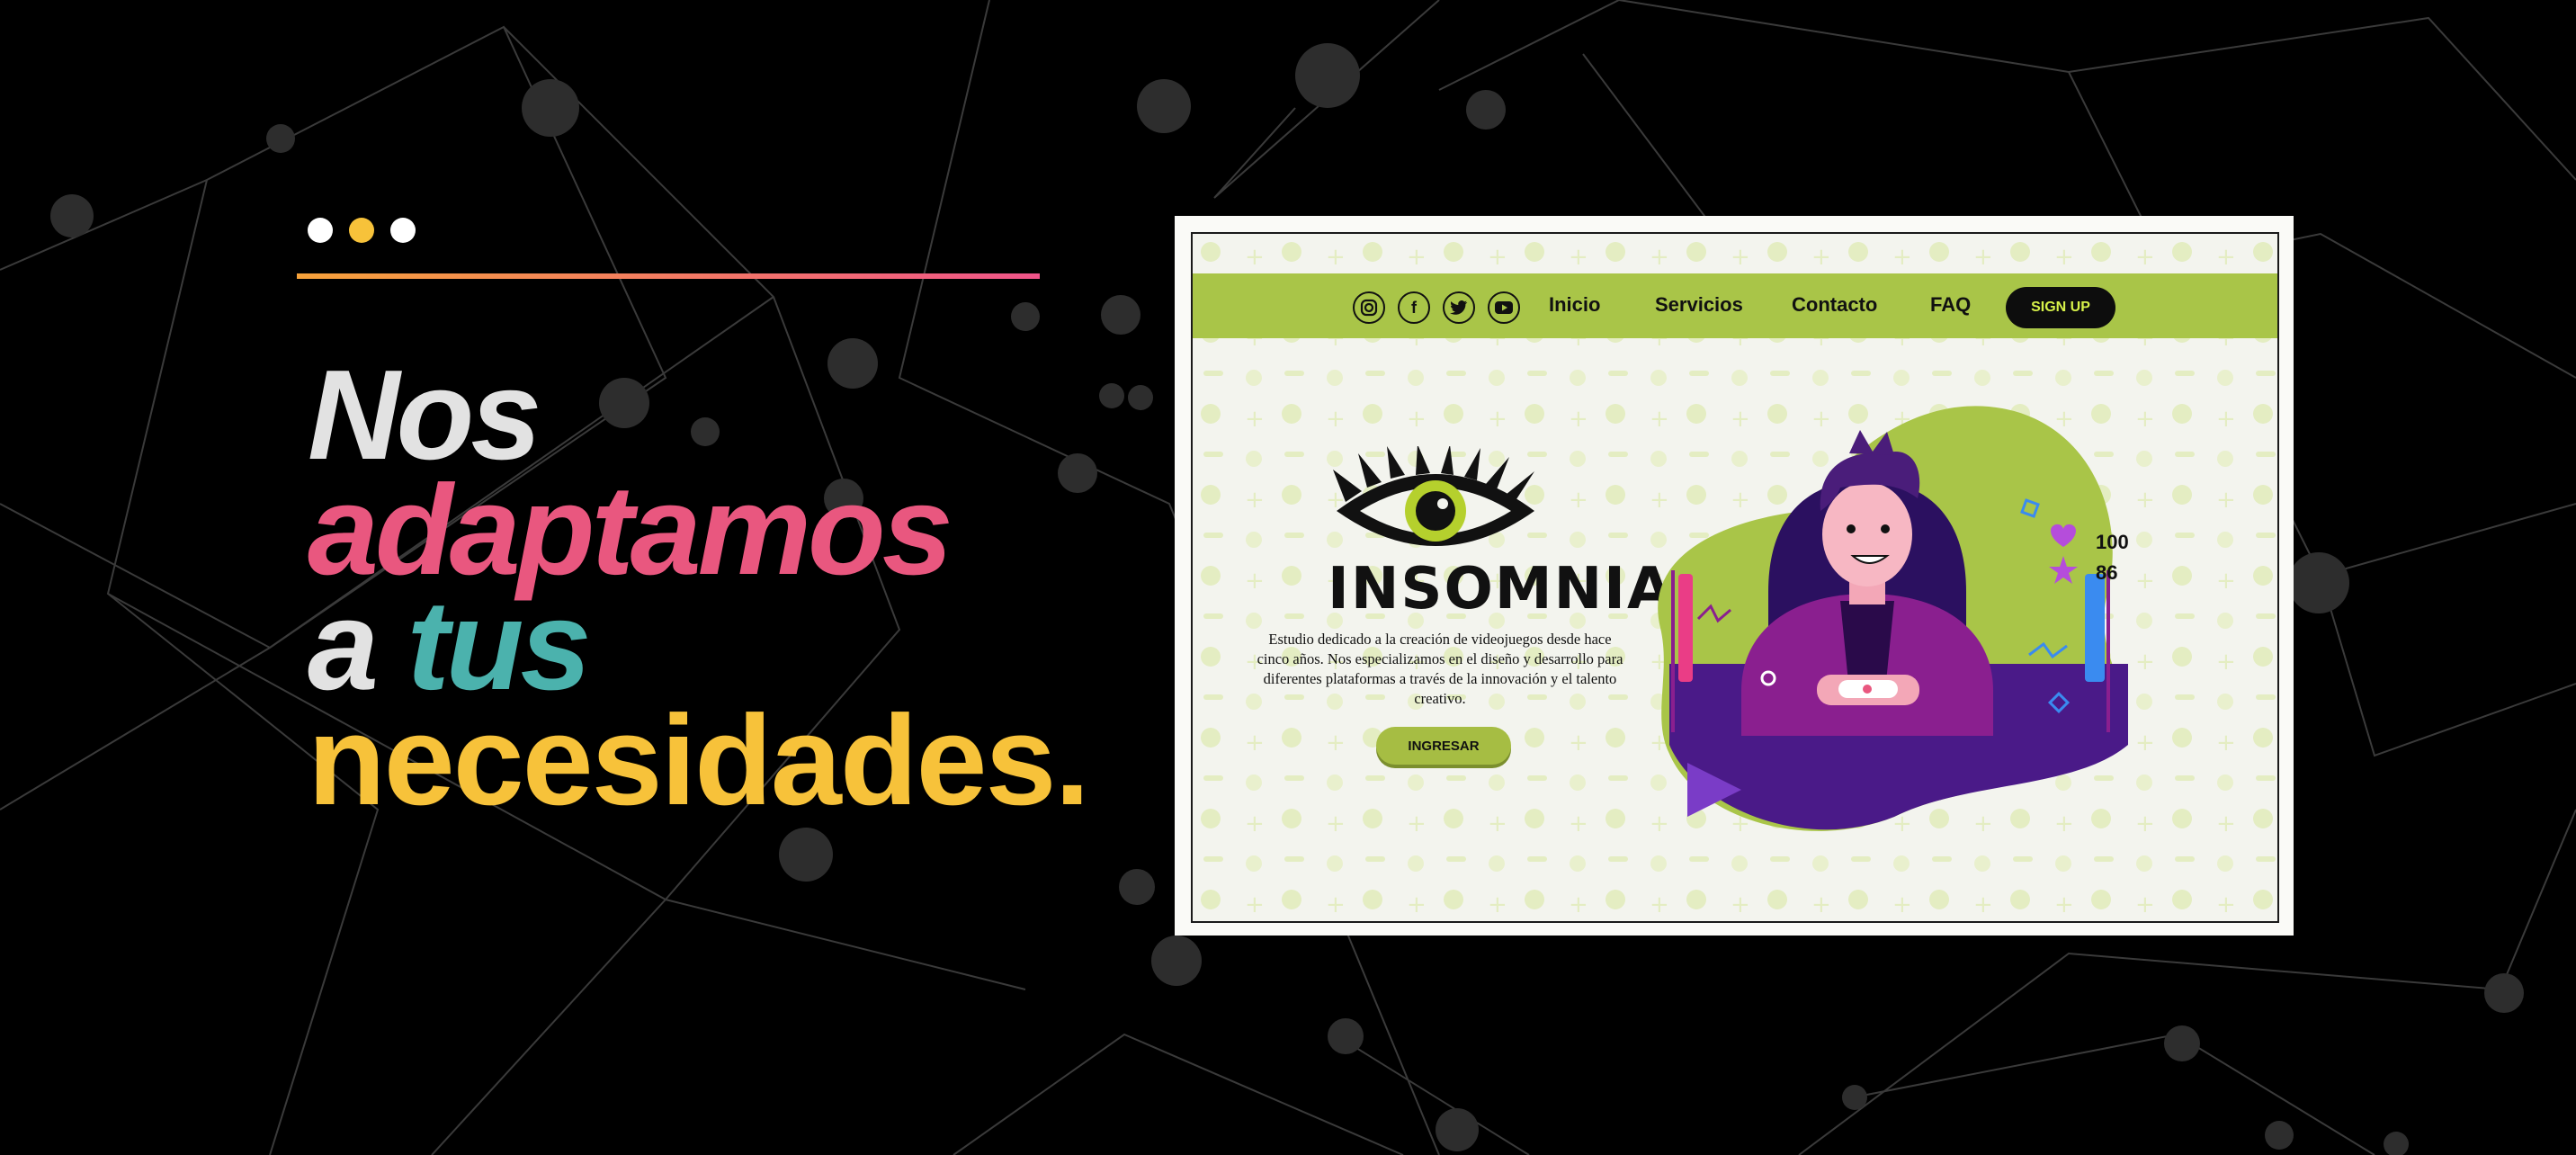 This screenshot has height=1155, width=2576. I want to click on nav-link-faq: FAQ, so click(1950, 305).